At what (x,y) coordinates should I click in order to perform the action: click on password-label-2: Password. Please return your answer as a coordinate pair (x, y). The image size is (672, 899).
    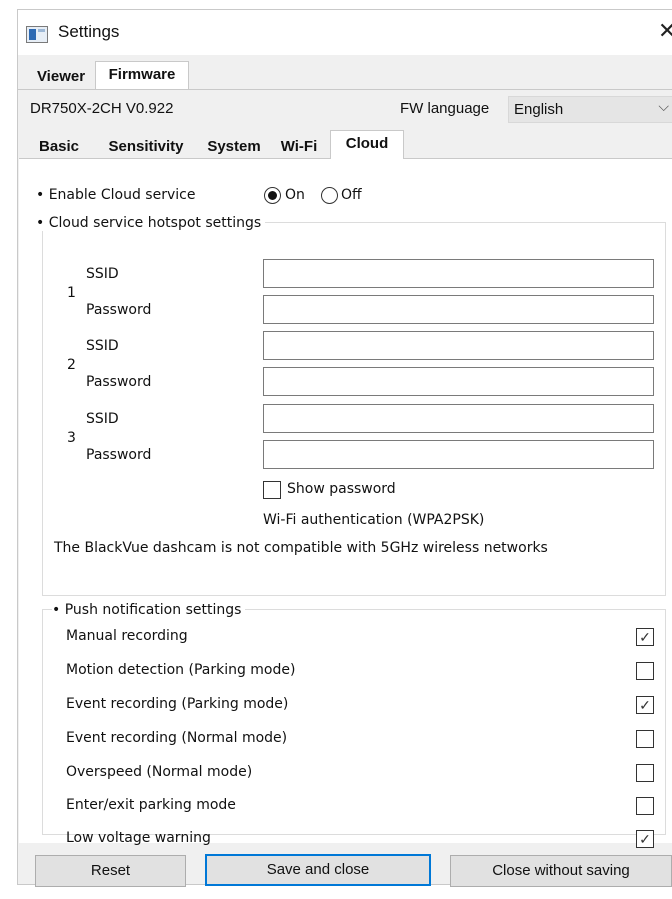
    Looking at the image, I should click on (119, 382).